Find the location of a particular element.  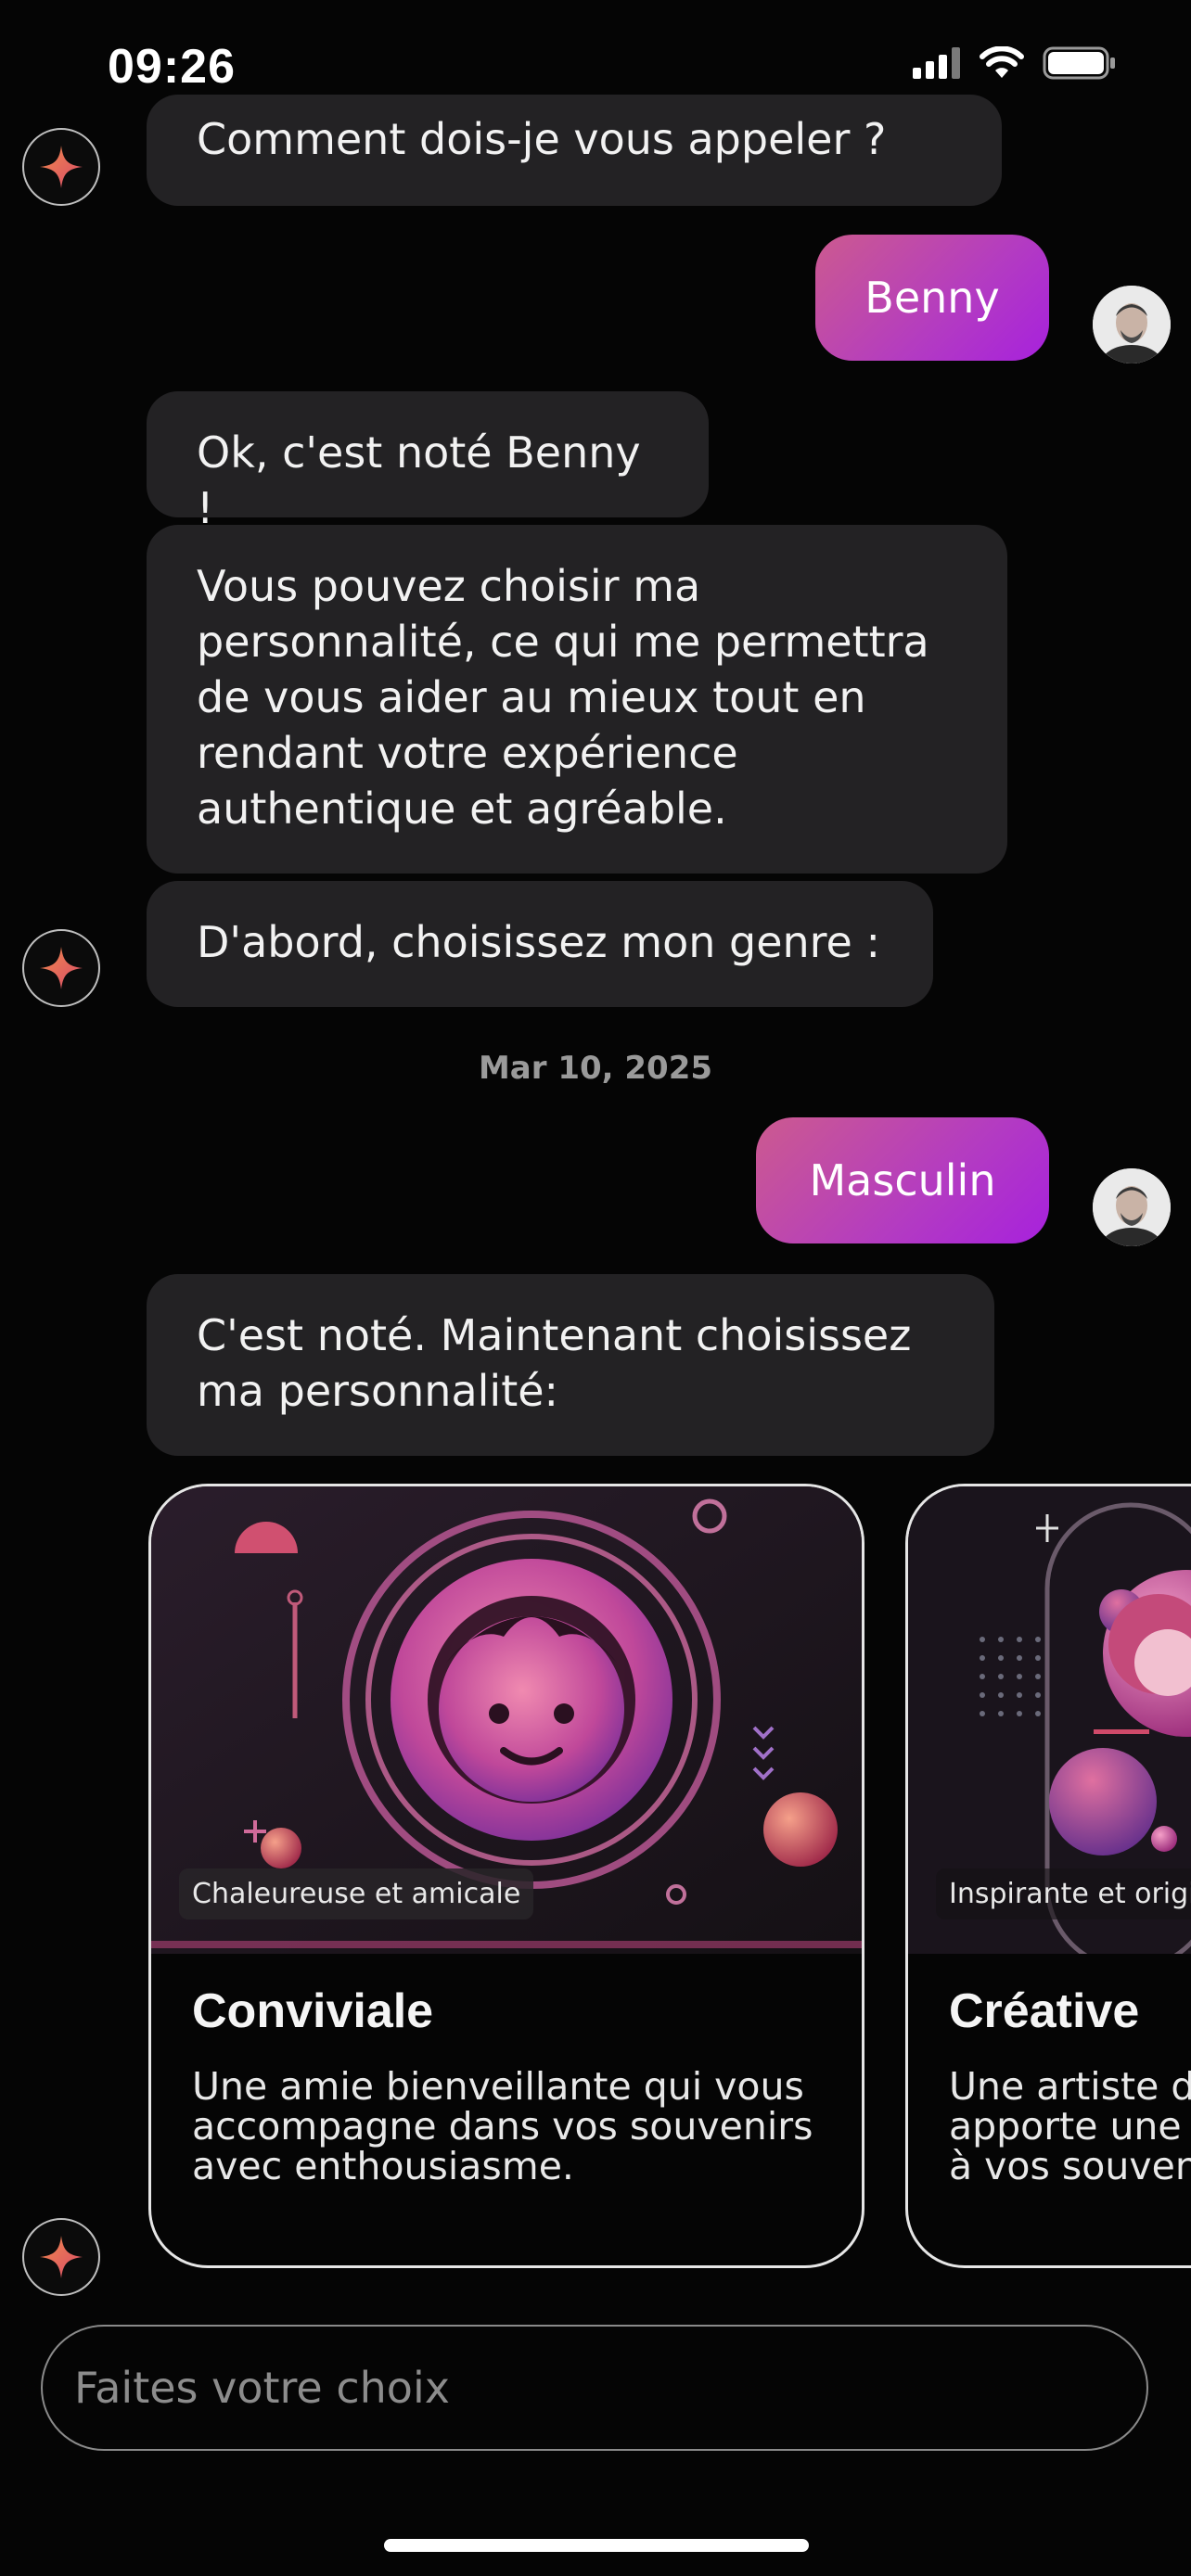

bot-message: Ok, c'est noté Benny ! is located at coordinates (428, 462).